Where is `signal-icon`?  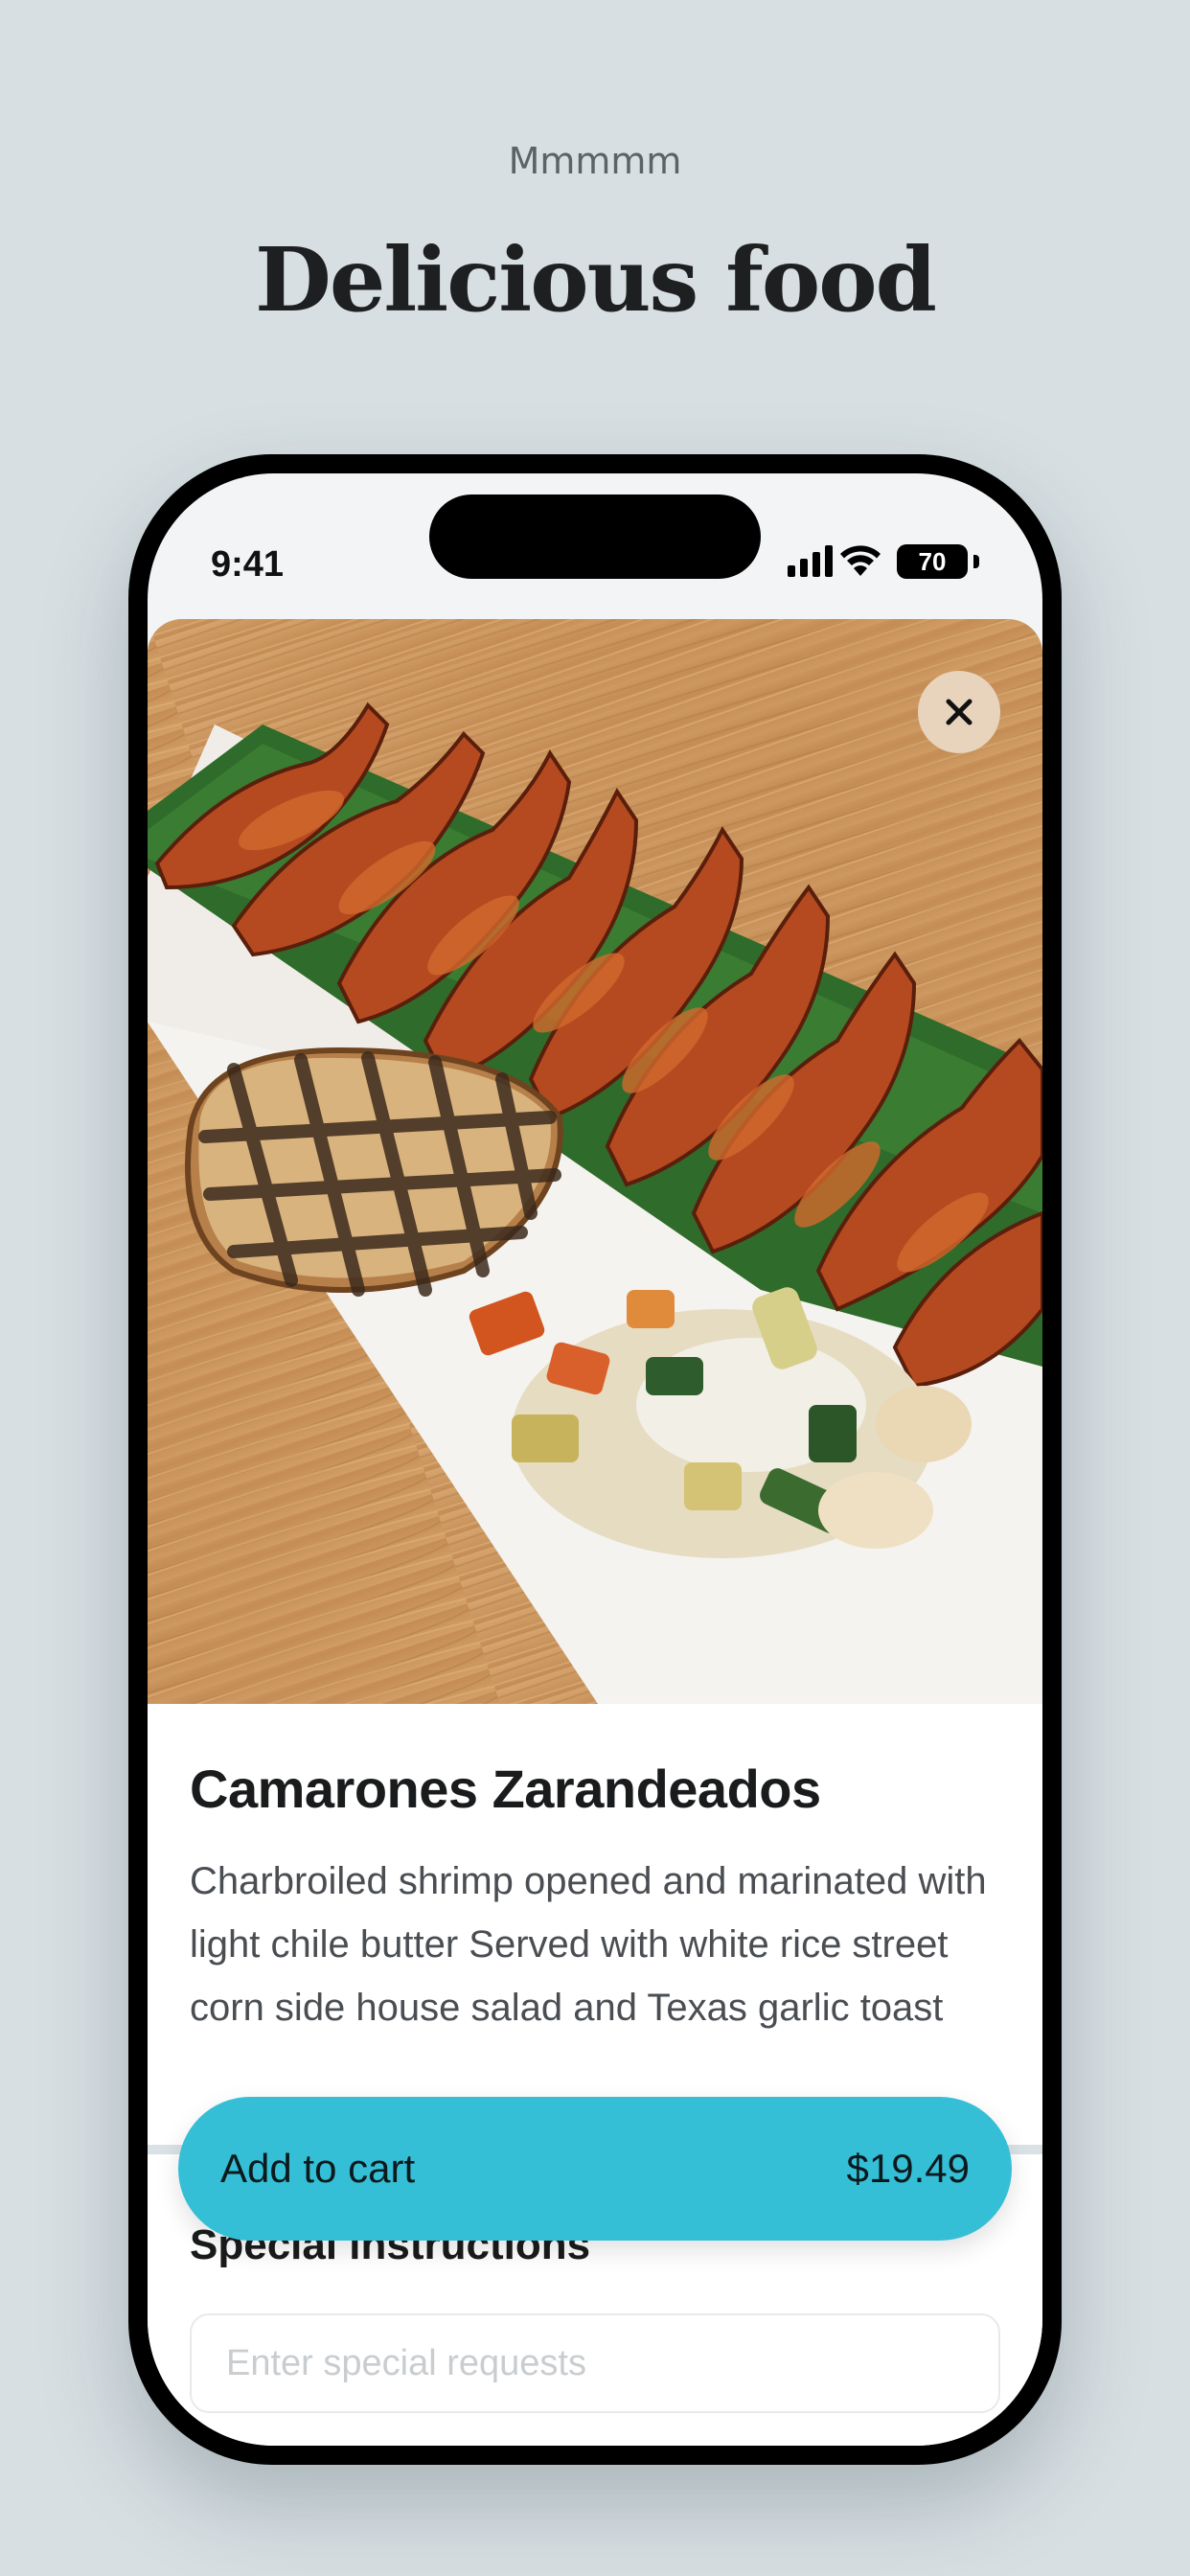 signal-icon is located at coordinates (810, 561).